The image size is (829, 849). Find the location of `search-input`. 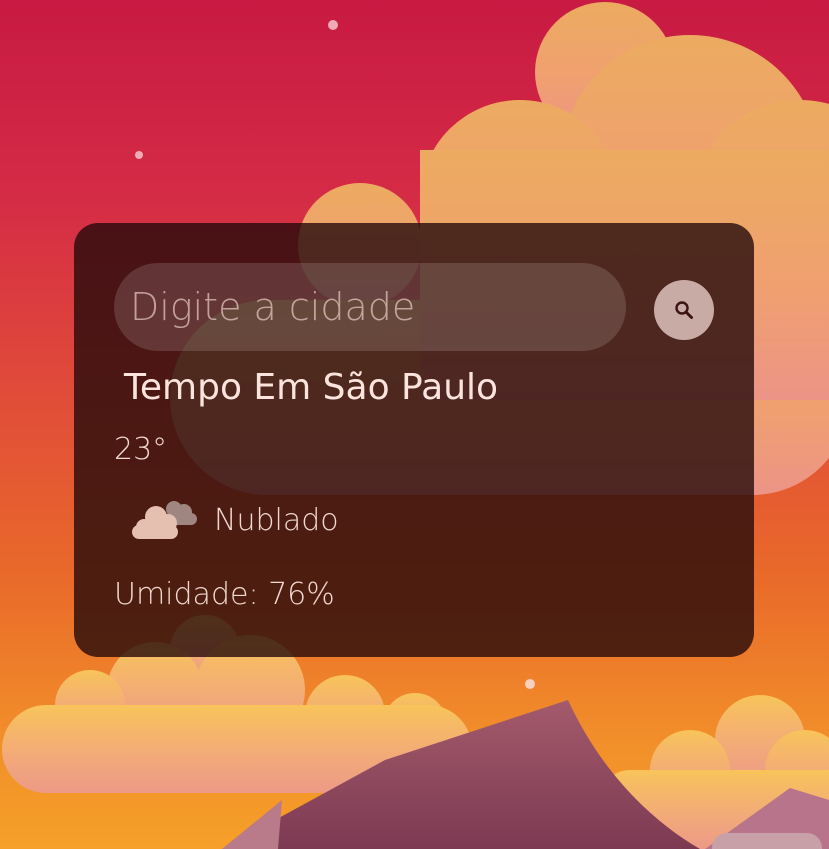

search-input is located at coordinates (370, 307).